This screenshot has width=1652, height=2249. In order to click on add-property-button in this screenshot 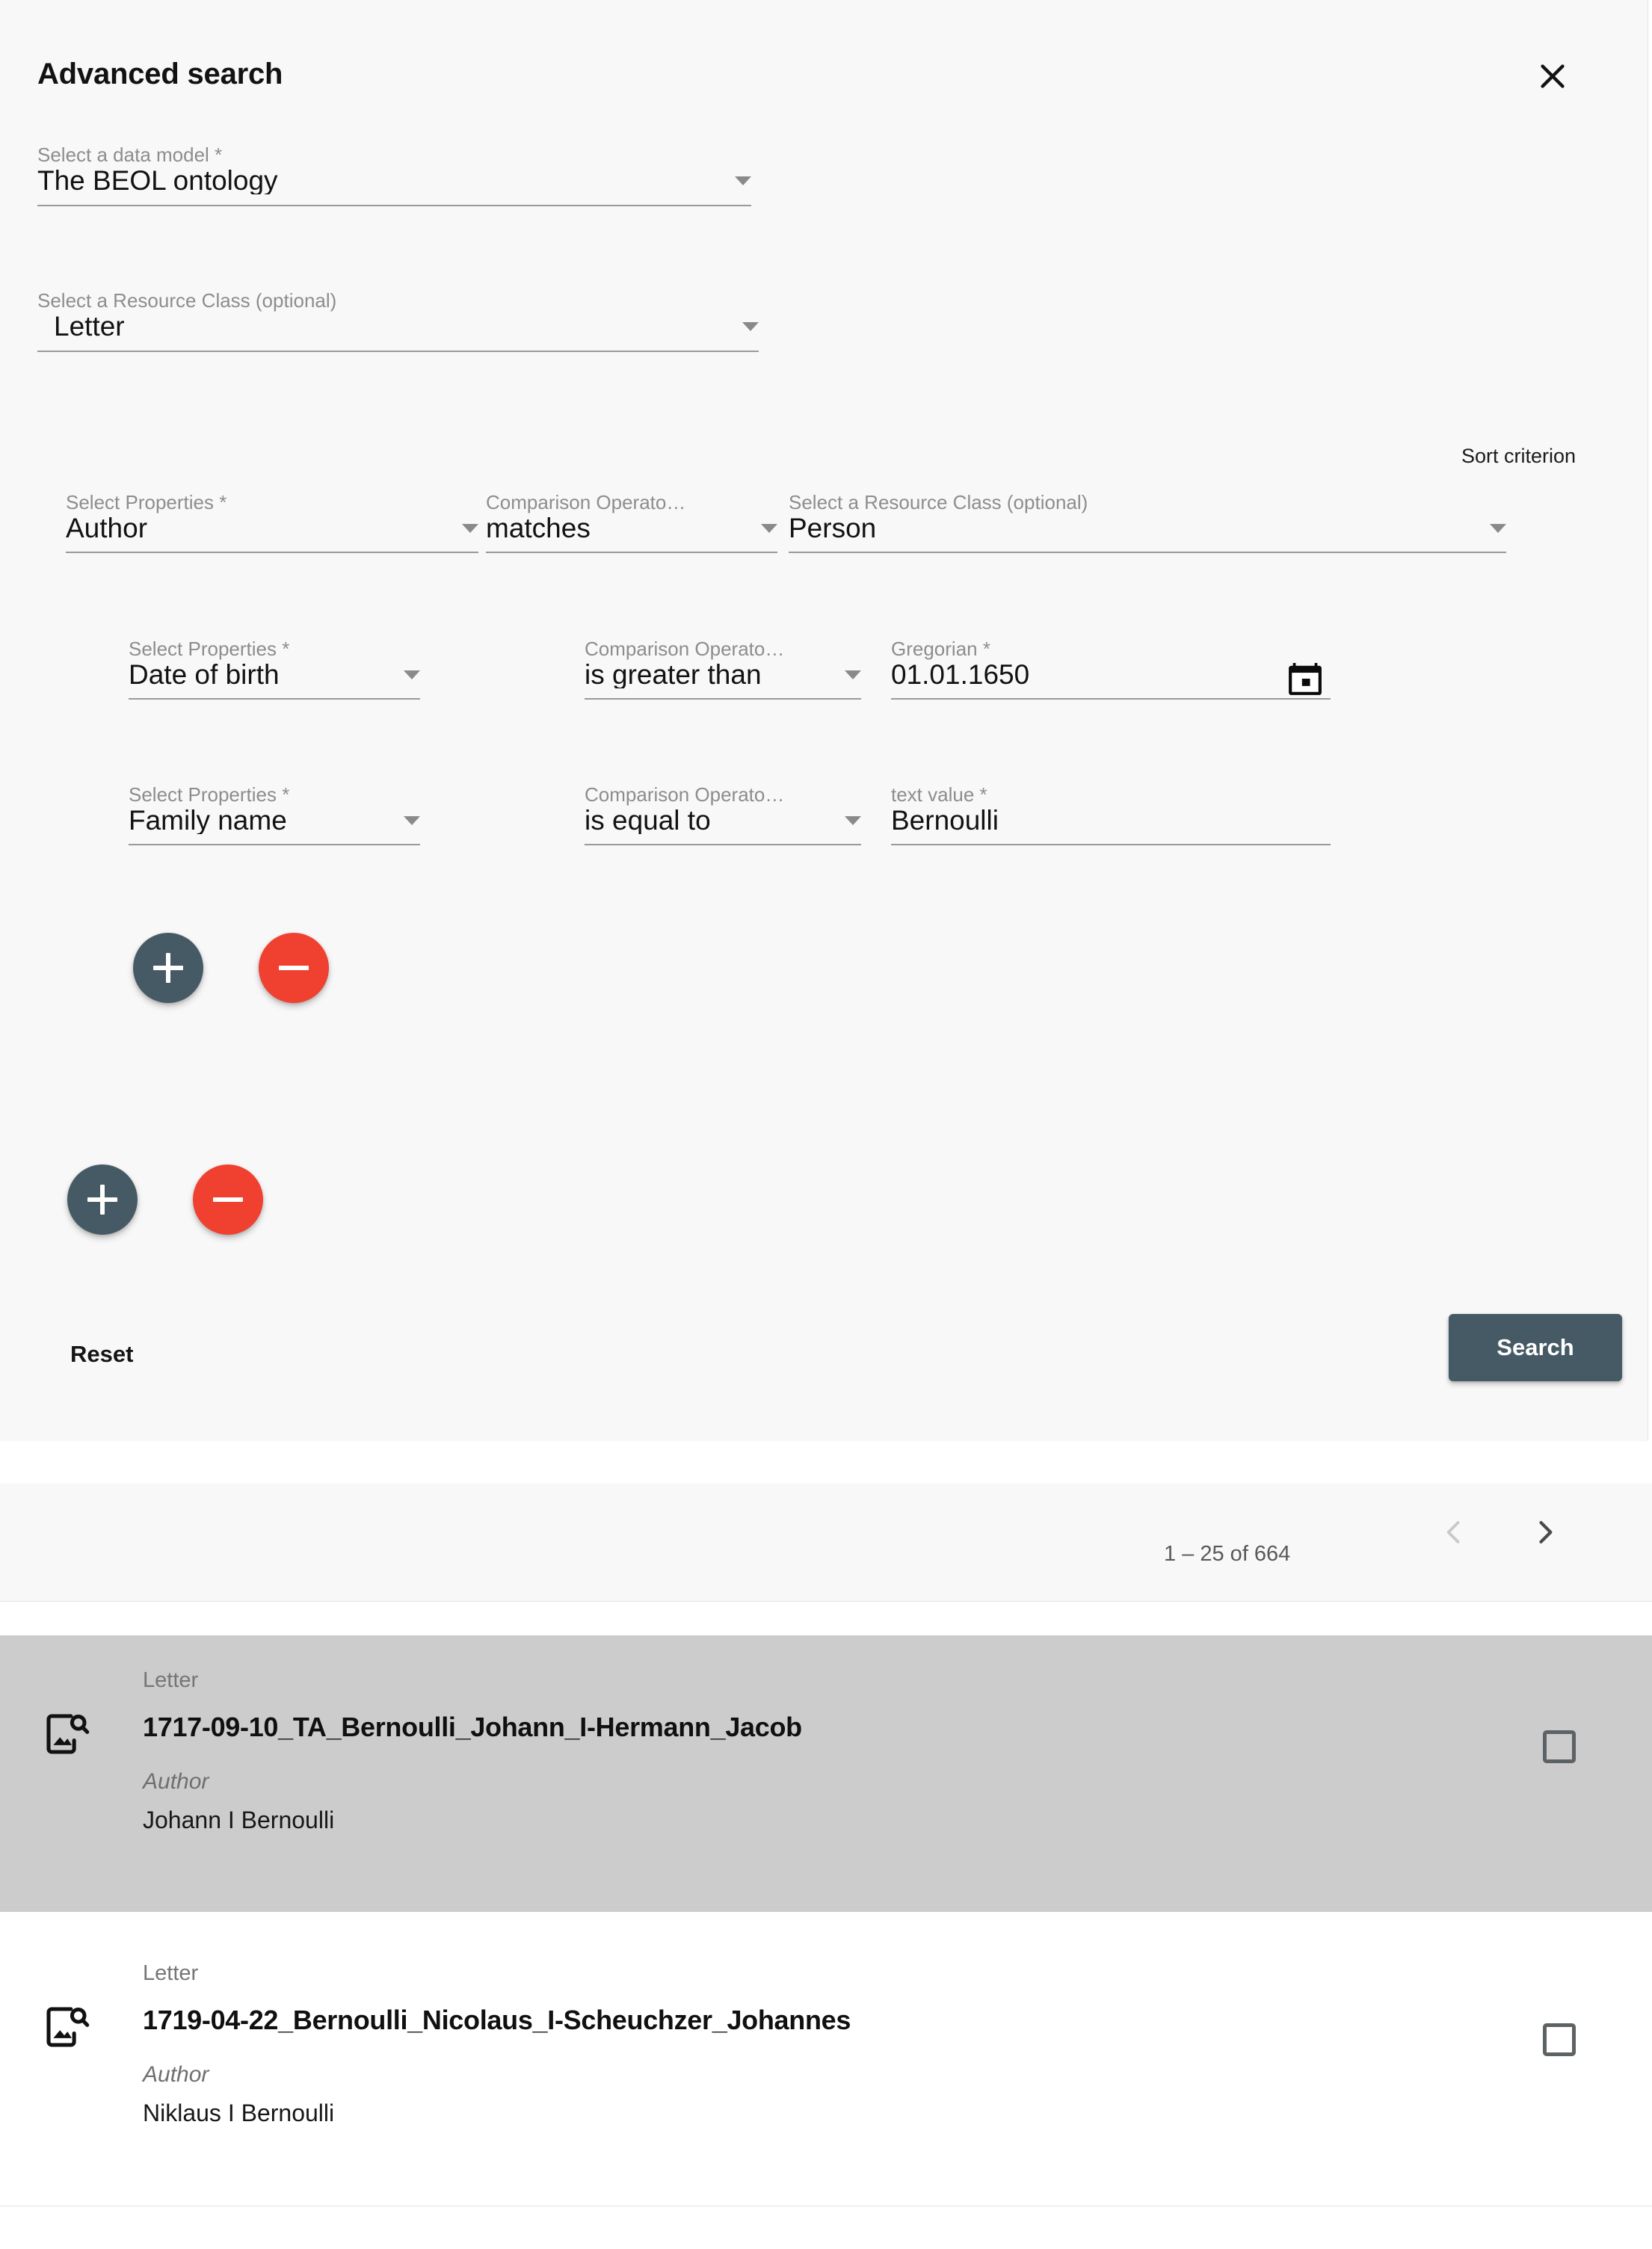, I will do `click(103, 1199)`.